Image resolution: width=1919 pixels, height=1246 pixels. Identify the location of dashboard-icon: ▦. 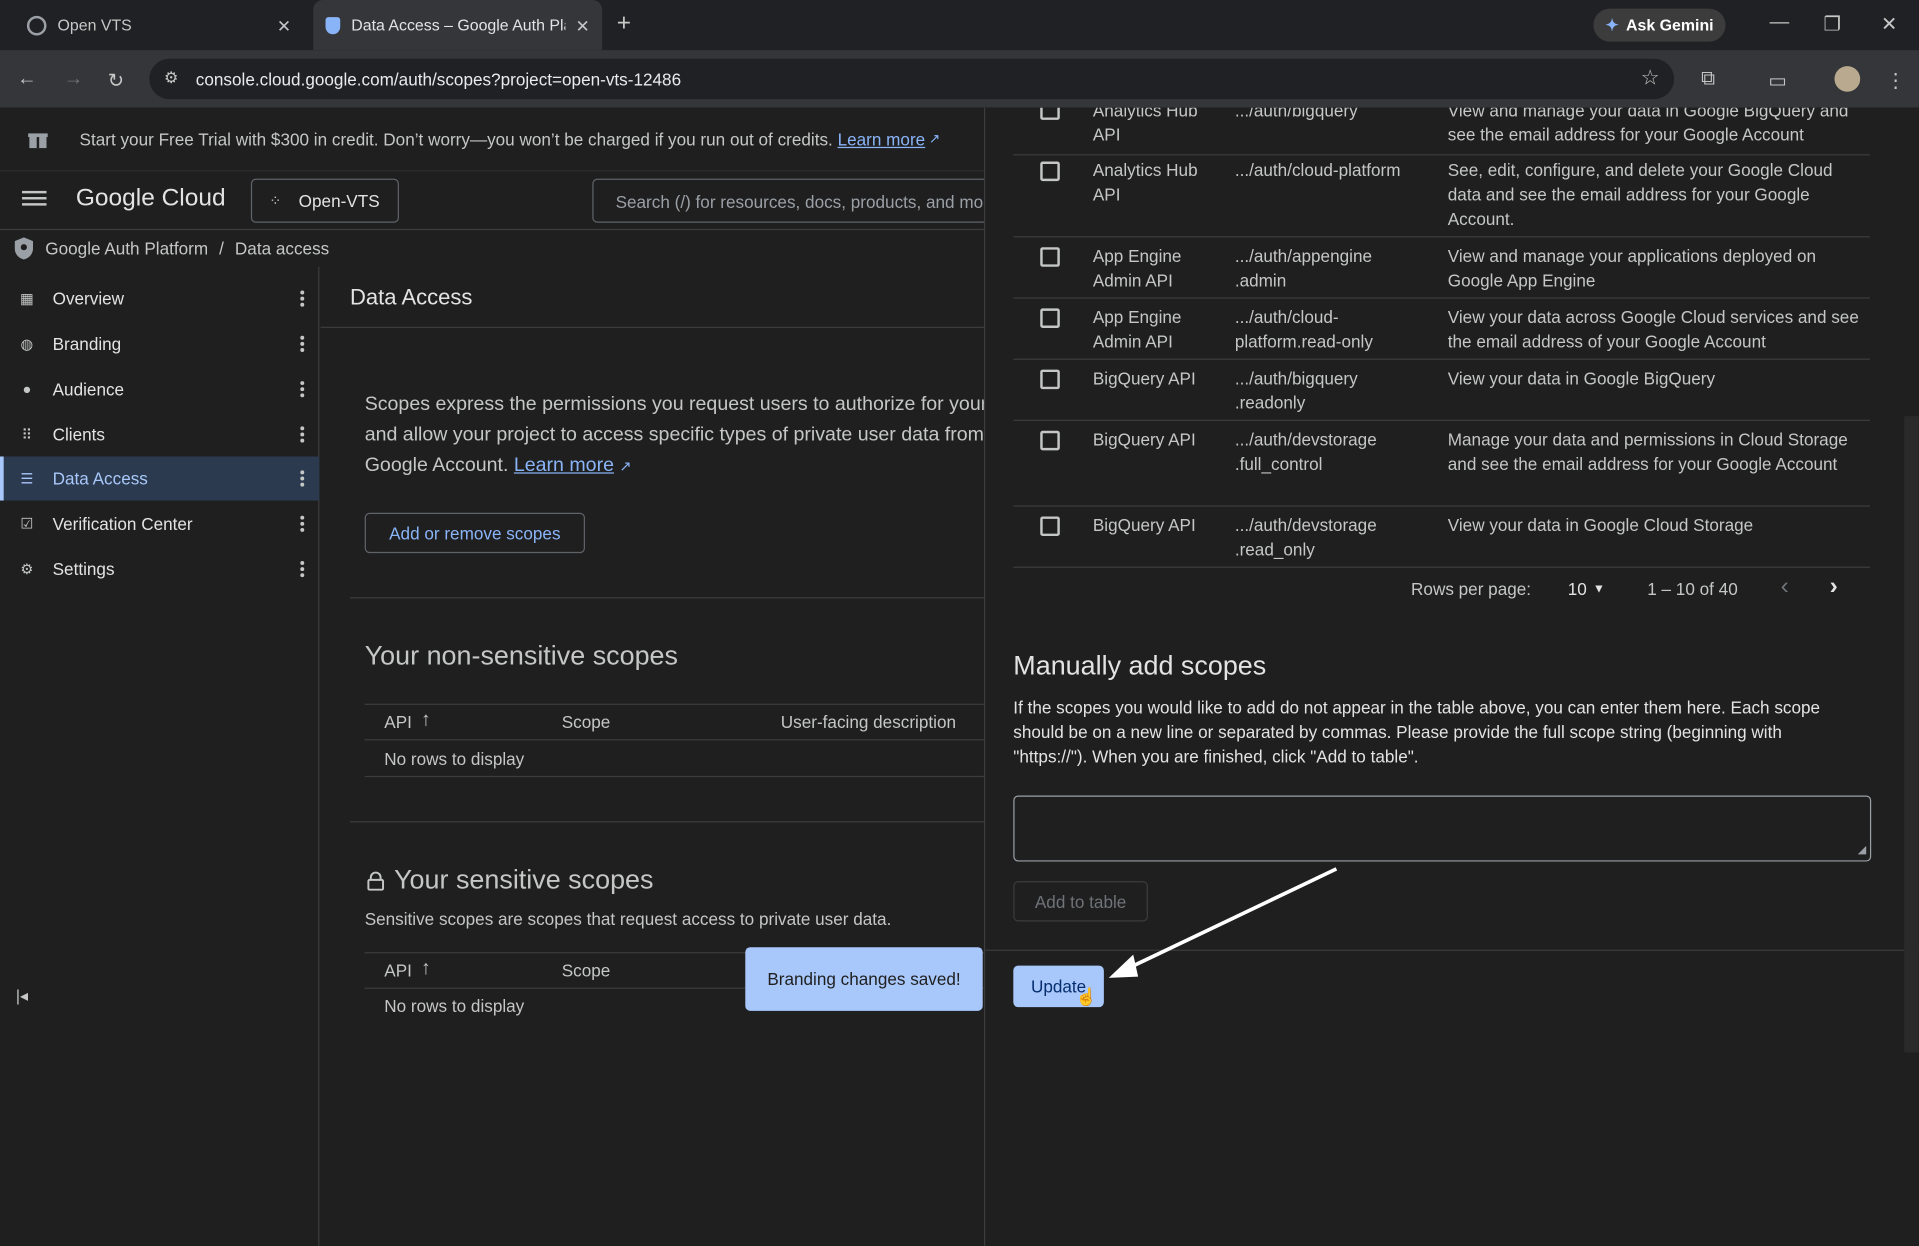
(26, 299).